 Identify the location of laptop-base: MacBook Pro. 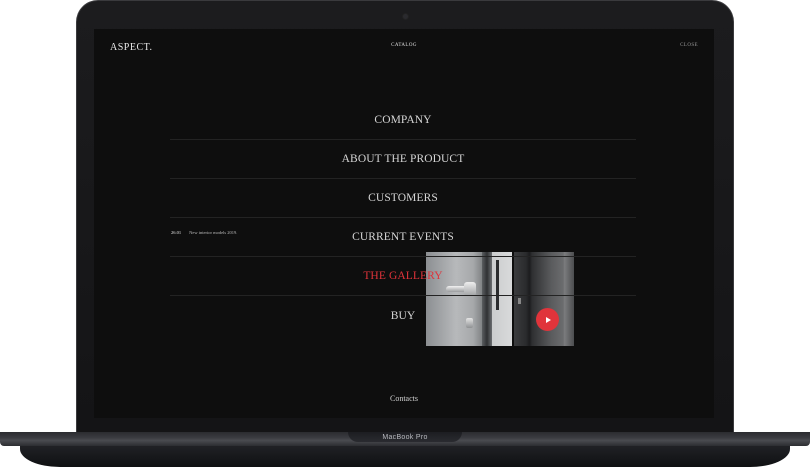
(405, 449).